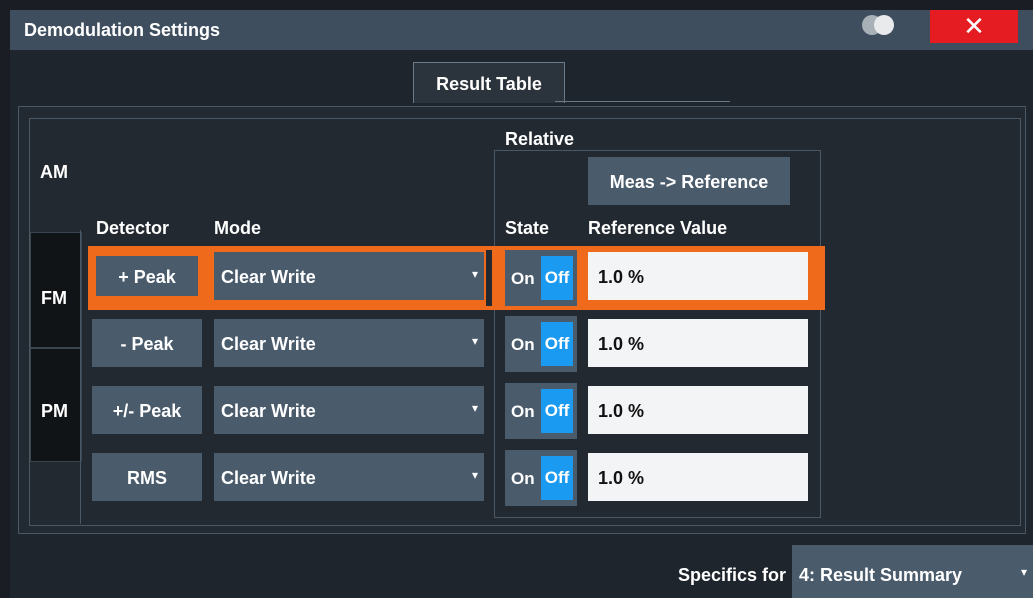 This screenshot has width=1033, height=598. I want to click on detector-button-minus-peak: - Peak, so click(147, 343).